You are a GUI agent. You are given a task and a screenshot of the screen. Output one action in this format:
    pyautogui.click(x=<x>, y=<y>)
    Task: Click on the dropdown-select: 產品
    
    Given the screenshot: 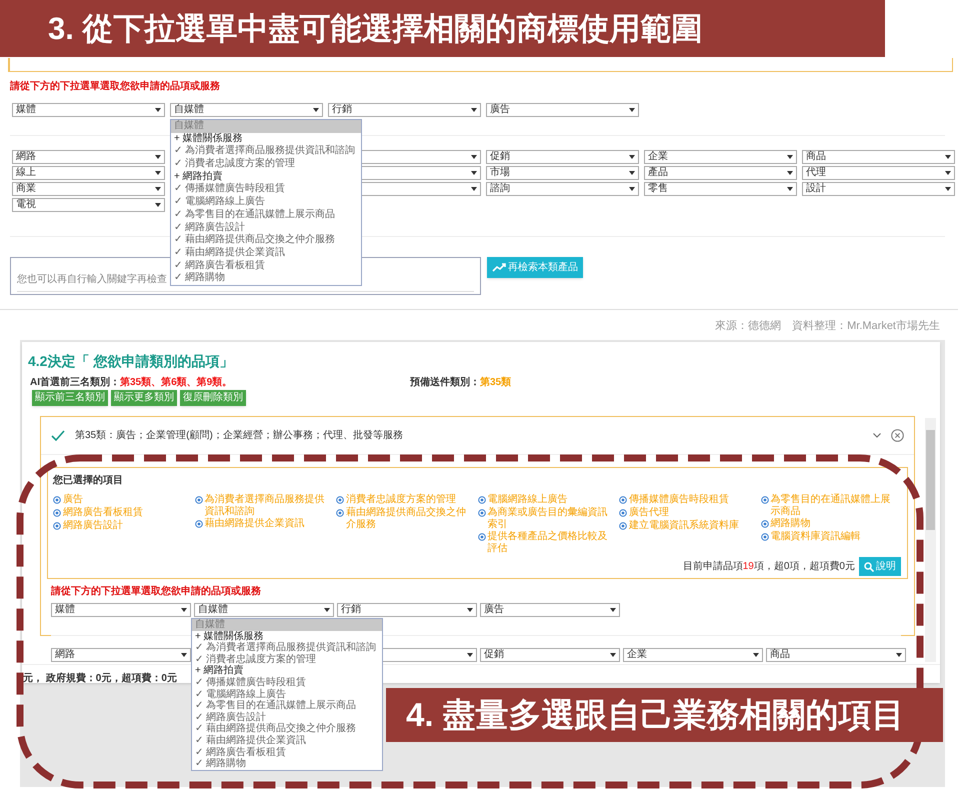 What is the action you would take?
    pyautogui.click(x=720, y=173)
    